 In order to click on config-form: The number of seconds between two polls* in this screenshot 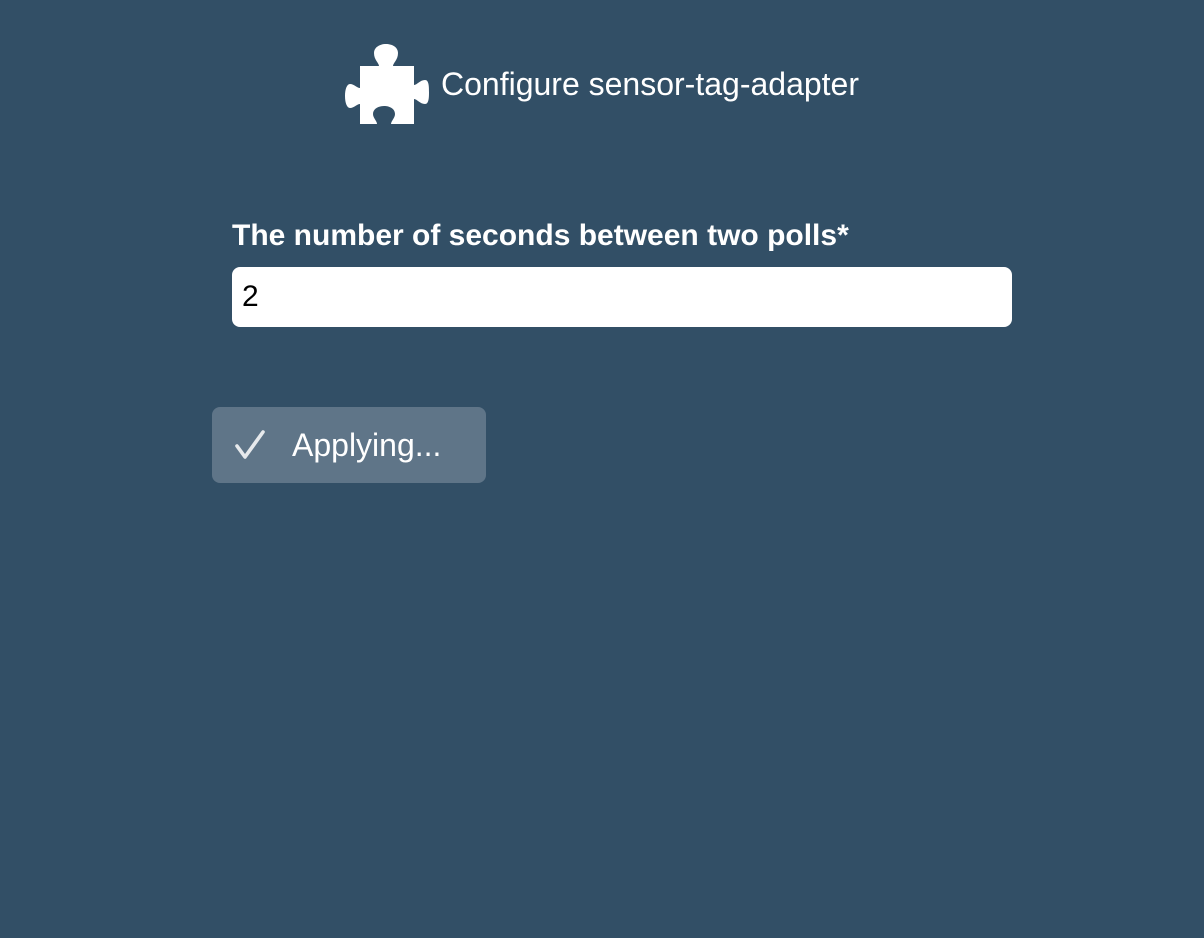, I will do `click(622, 271)`.